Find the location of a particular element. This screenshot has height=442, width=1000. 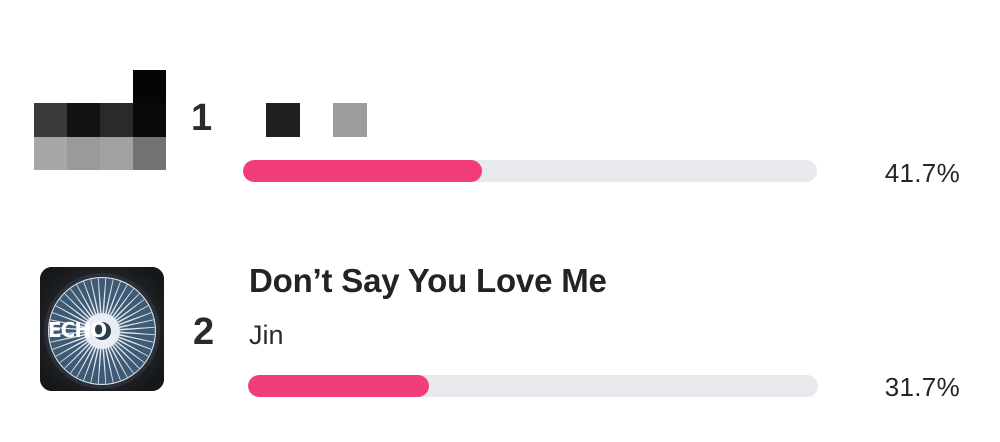

artist-name: Jin is located at coordinates (266, 335).